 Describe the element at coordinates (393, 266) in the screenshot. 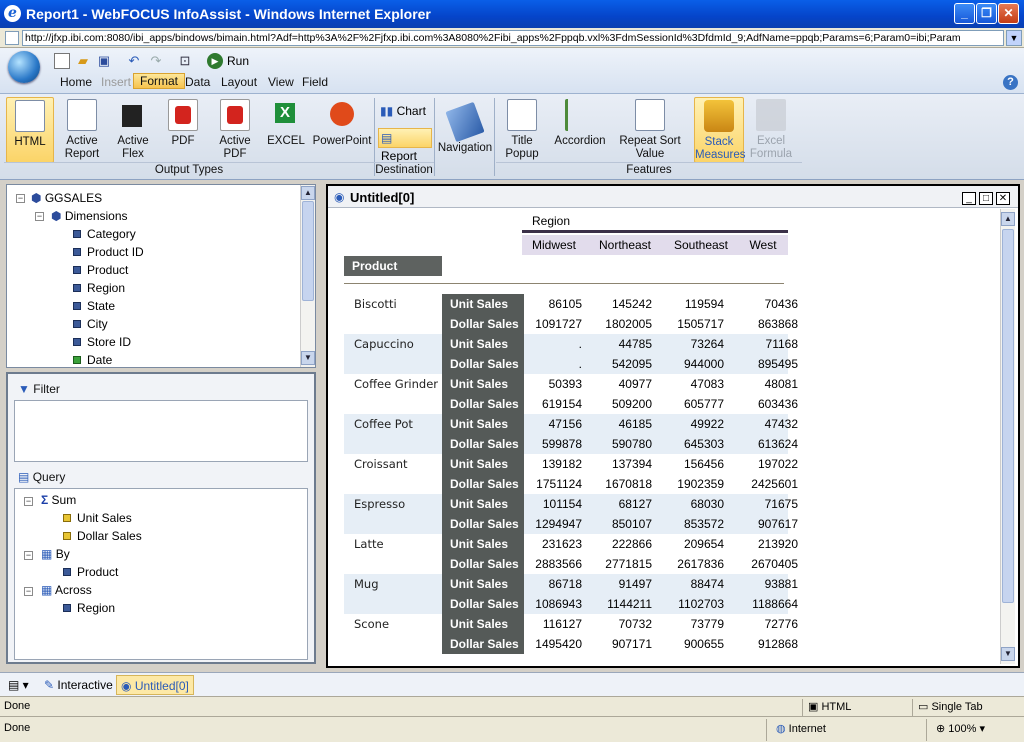

I see `by-header: Product` at that location.